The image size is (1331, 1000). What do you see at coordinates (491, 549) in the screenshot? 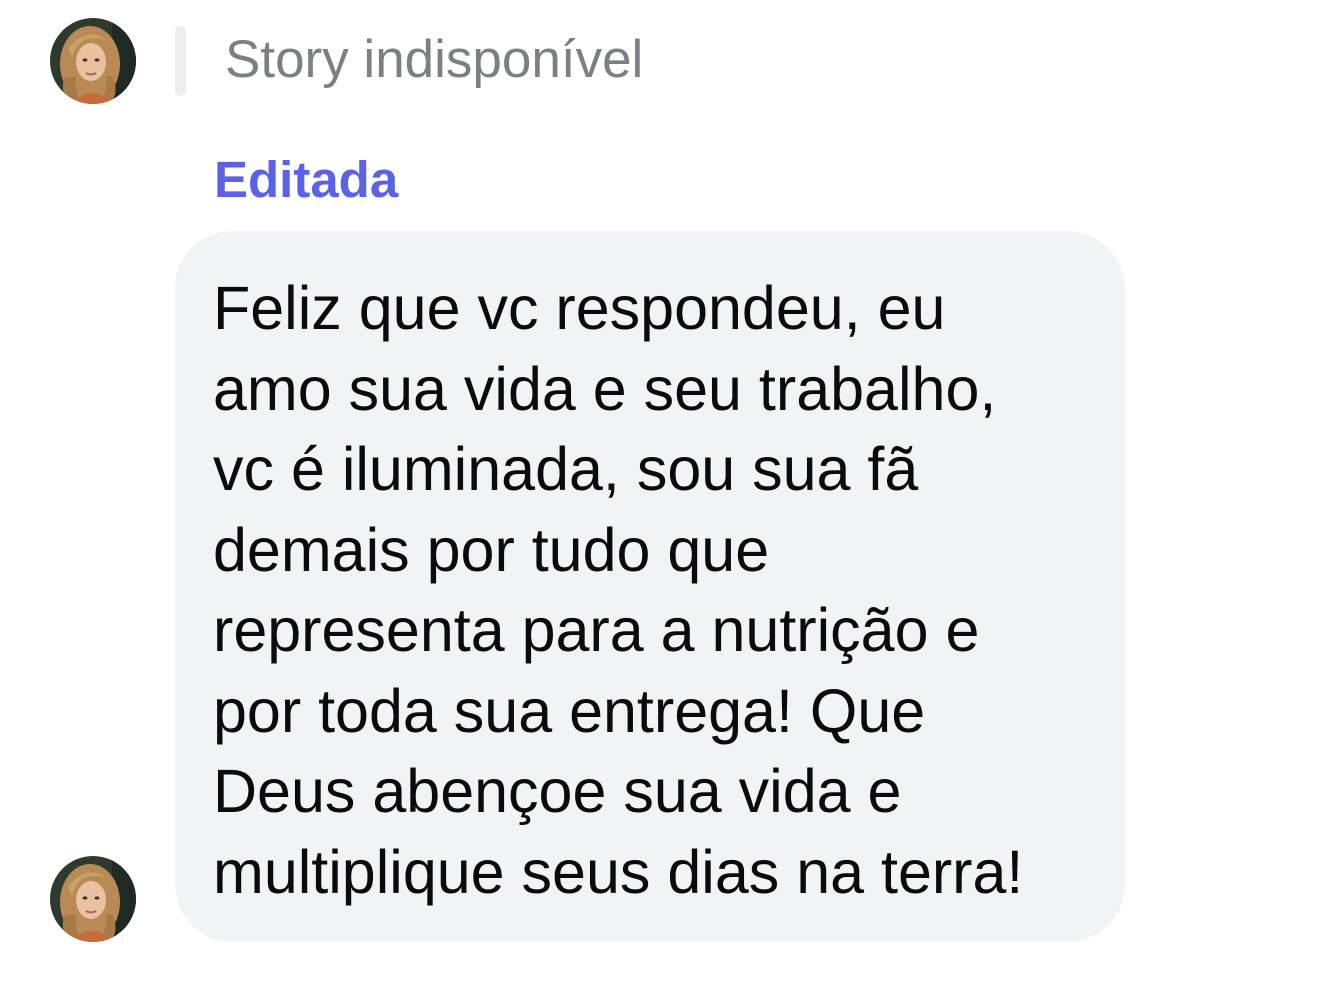
I see `message-line: demais por tudo que` at bounding box center [491, 549].